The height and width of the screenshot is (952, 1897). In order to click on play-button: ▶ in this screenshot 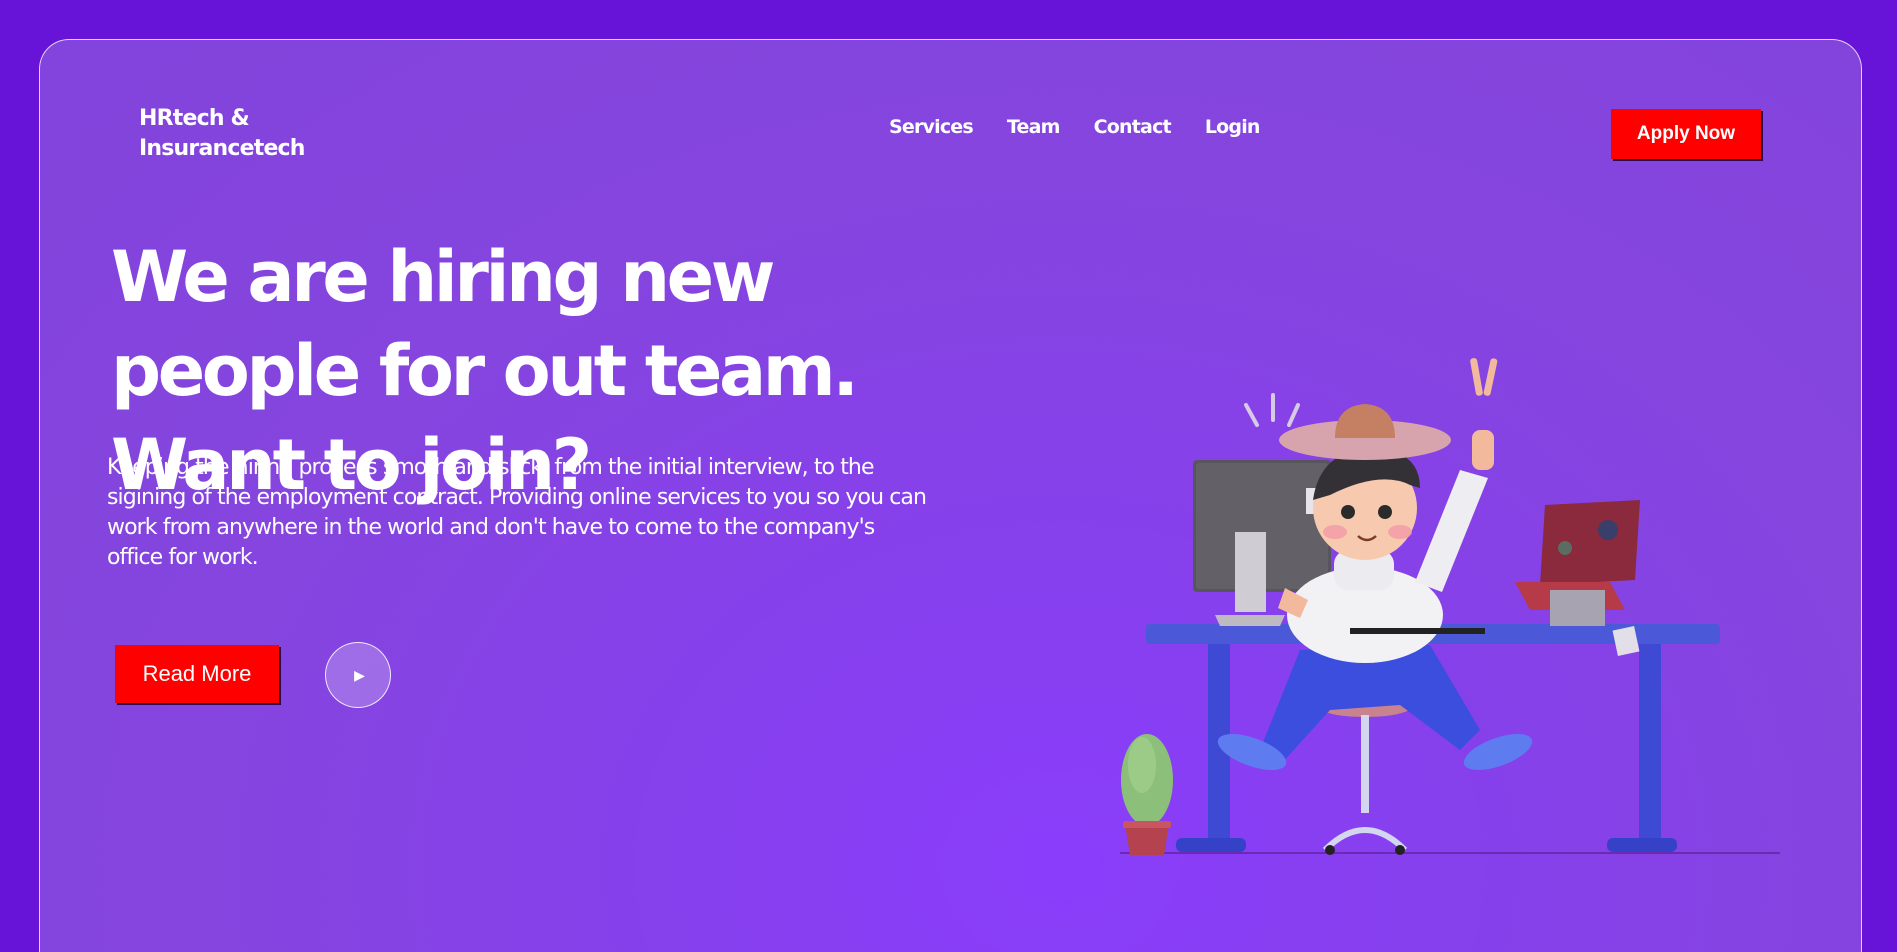, I will do `click(358, 675)`.